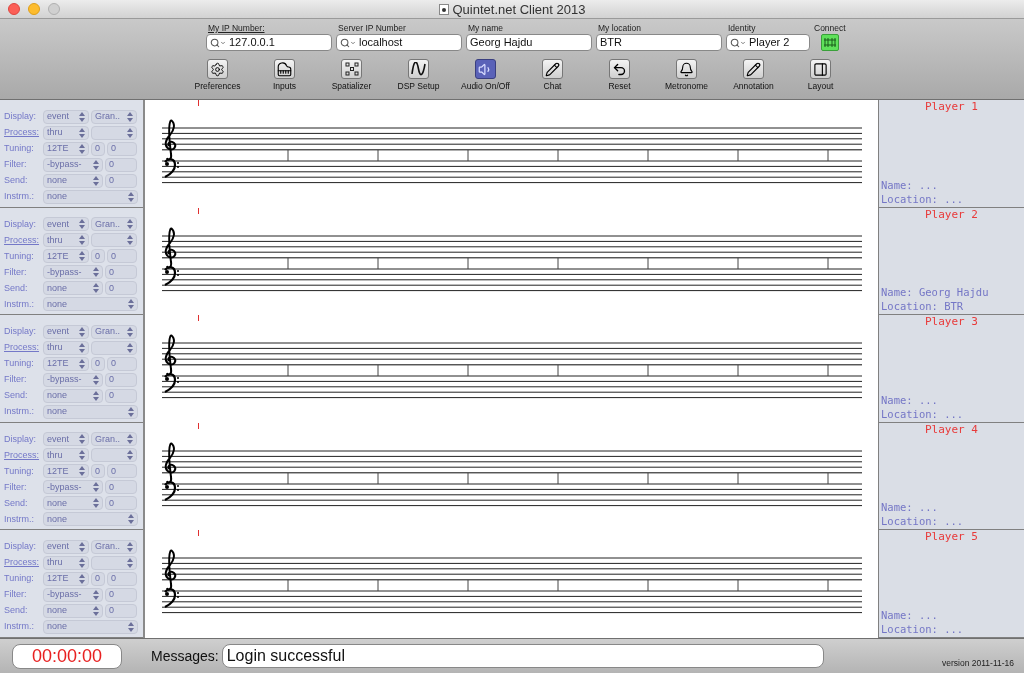  What do you see at coordinates (236, 28) in the screenshot?
I see `field-label: My IP Number:` at bounding box center [236, 28].